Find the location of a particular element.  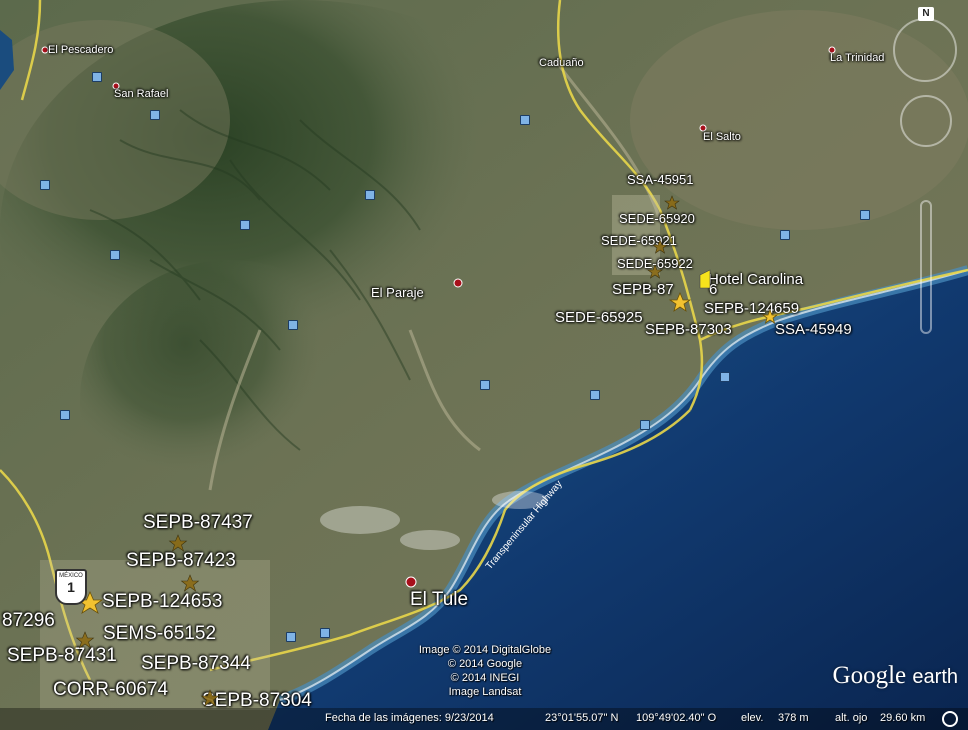

look-joystick is located at coordinates (925, 50).